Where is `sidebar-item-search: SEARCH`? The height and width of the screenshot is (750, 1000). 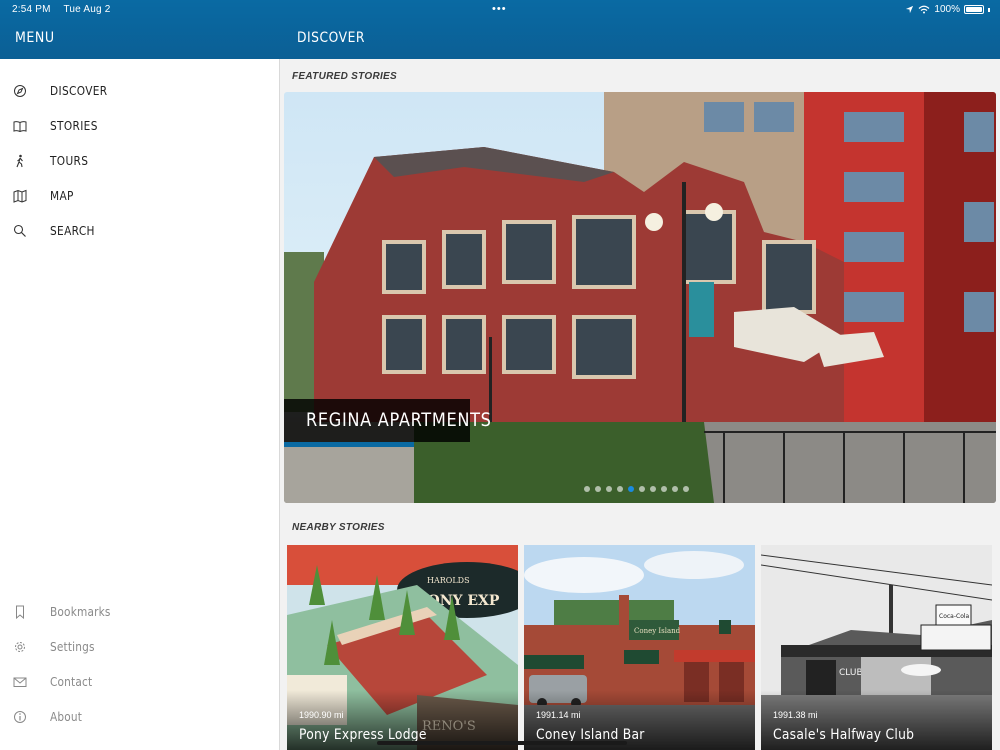 sidebar-item-search: SEARCH is located at coordinates (140, 231).